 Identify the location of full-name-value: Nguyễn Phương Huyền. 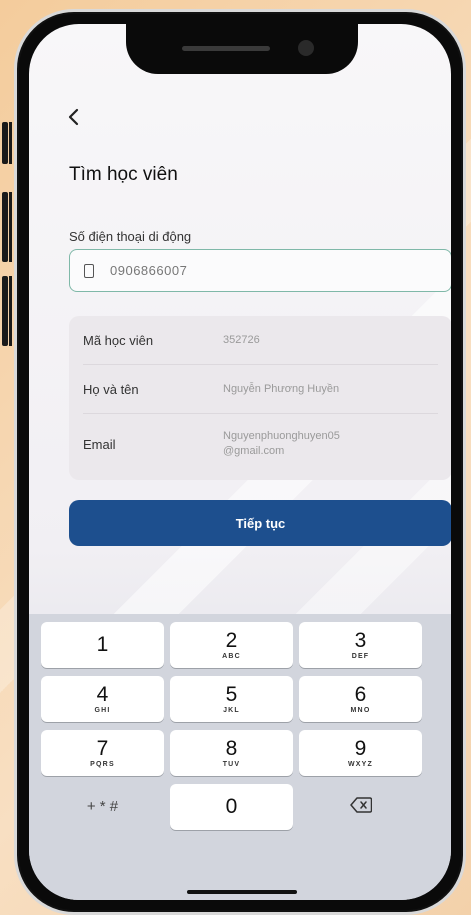
(281, 388).